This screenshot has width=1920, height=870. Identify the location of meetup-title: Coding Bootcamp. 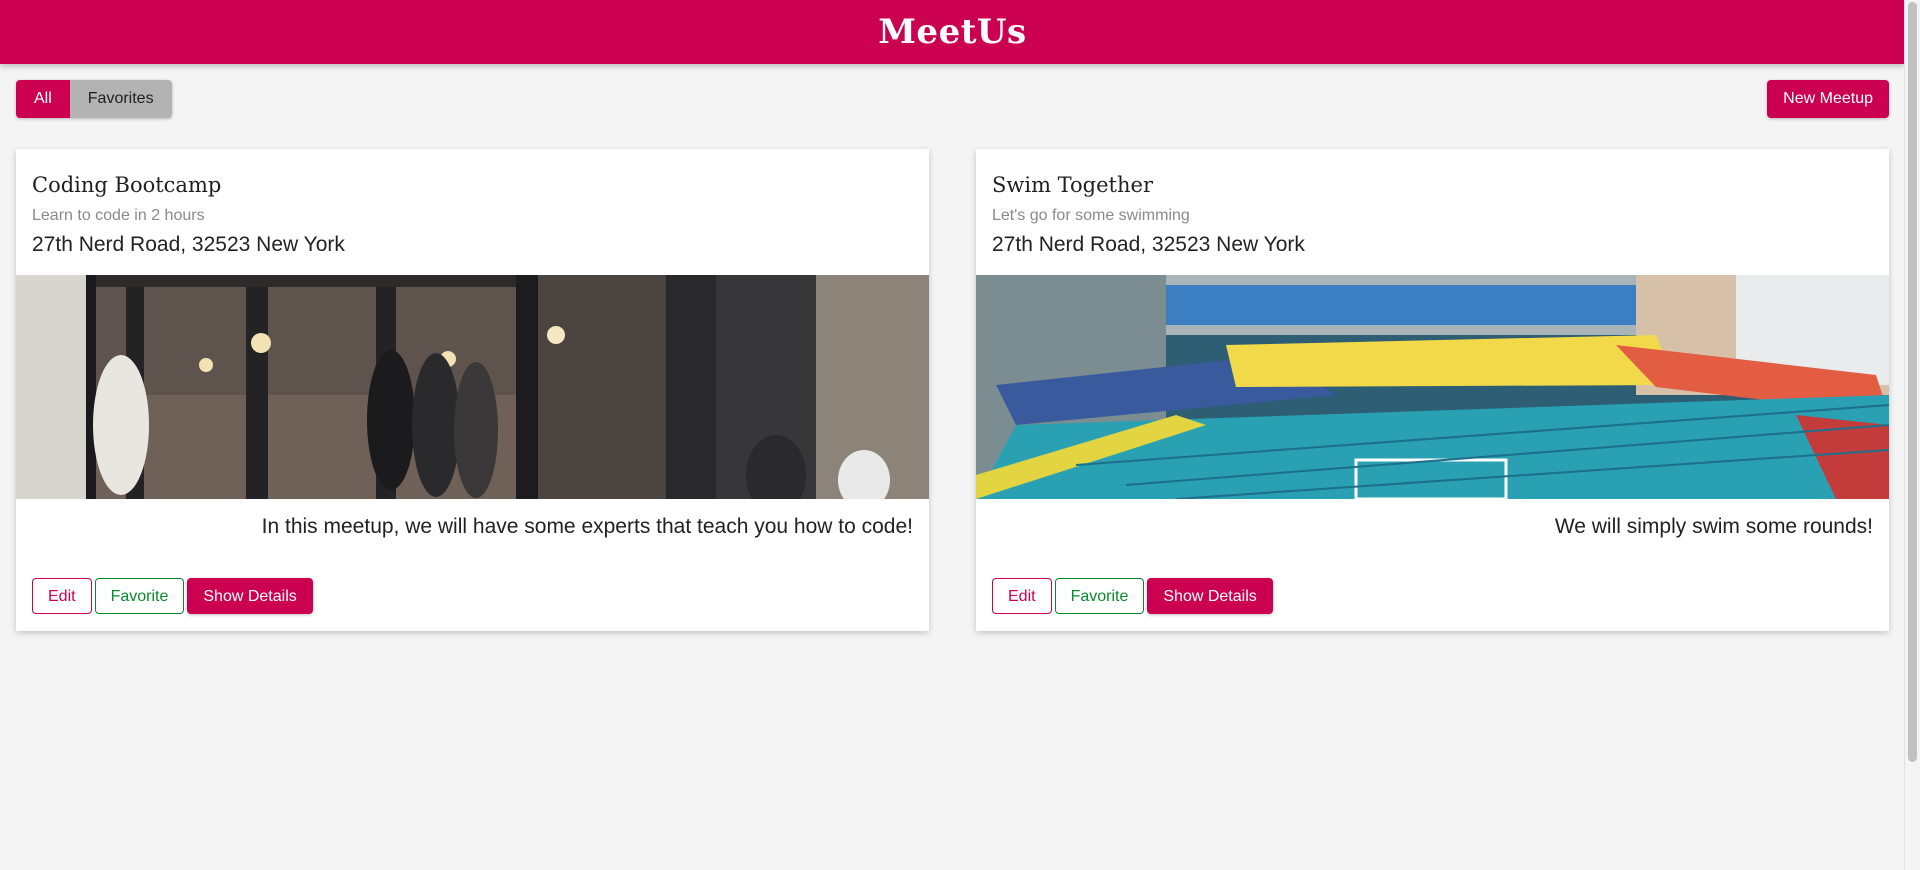
(127, 185).